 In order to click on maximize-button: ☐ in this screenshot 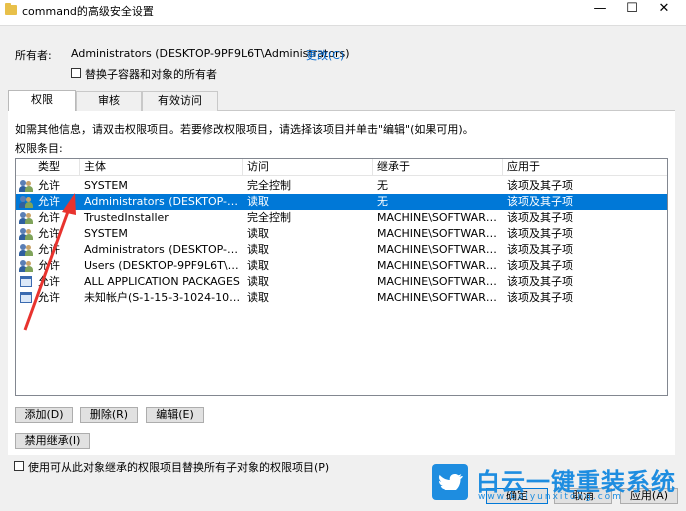, I will do `click(632, 10)`.